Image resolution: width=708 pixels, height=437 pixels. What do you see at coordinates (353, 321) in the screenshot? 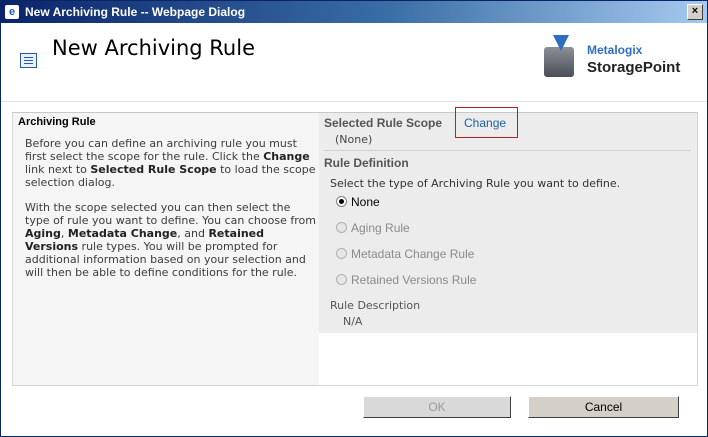
I see `rule-description-value: N/A` at bounding box center [353, 321].